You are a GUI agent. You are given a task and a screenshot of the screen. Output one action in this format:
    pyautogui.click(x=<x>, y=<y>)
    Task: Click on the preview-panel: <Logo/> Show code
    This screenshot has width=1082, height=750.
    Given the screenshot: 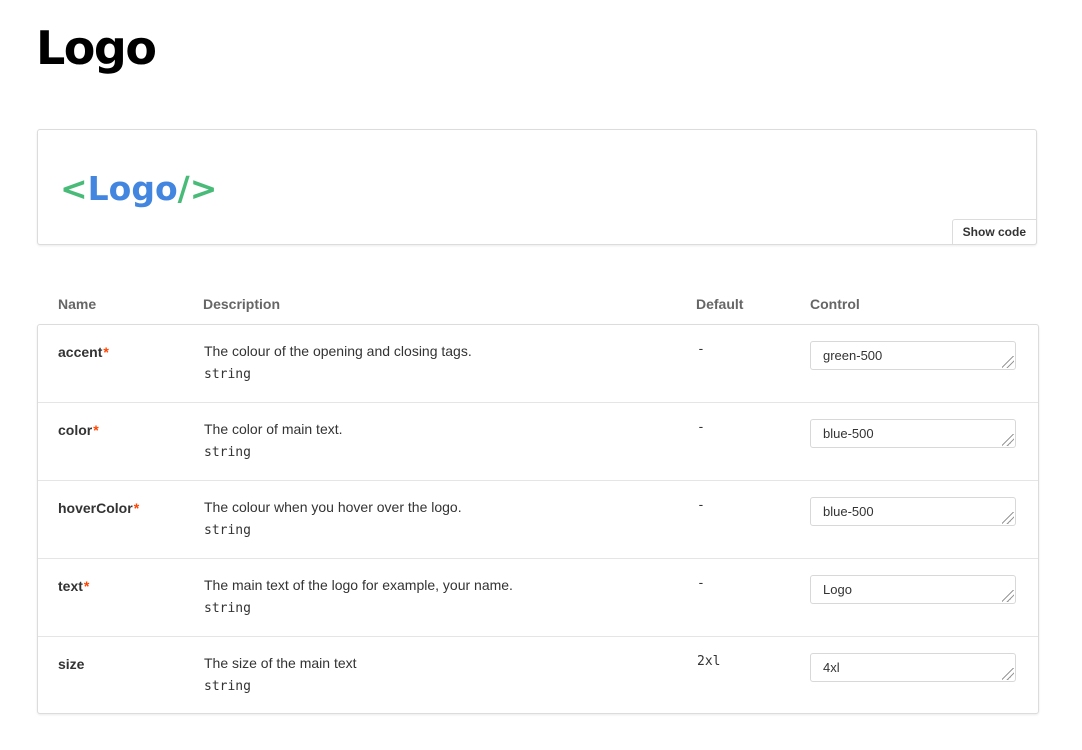 What is the action you would take?
    pyautogui.click(x=537, y=187)
    